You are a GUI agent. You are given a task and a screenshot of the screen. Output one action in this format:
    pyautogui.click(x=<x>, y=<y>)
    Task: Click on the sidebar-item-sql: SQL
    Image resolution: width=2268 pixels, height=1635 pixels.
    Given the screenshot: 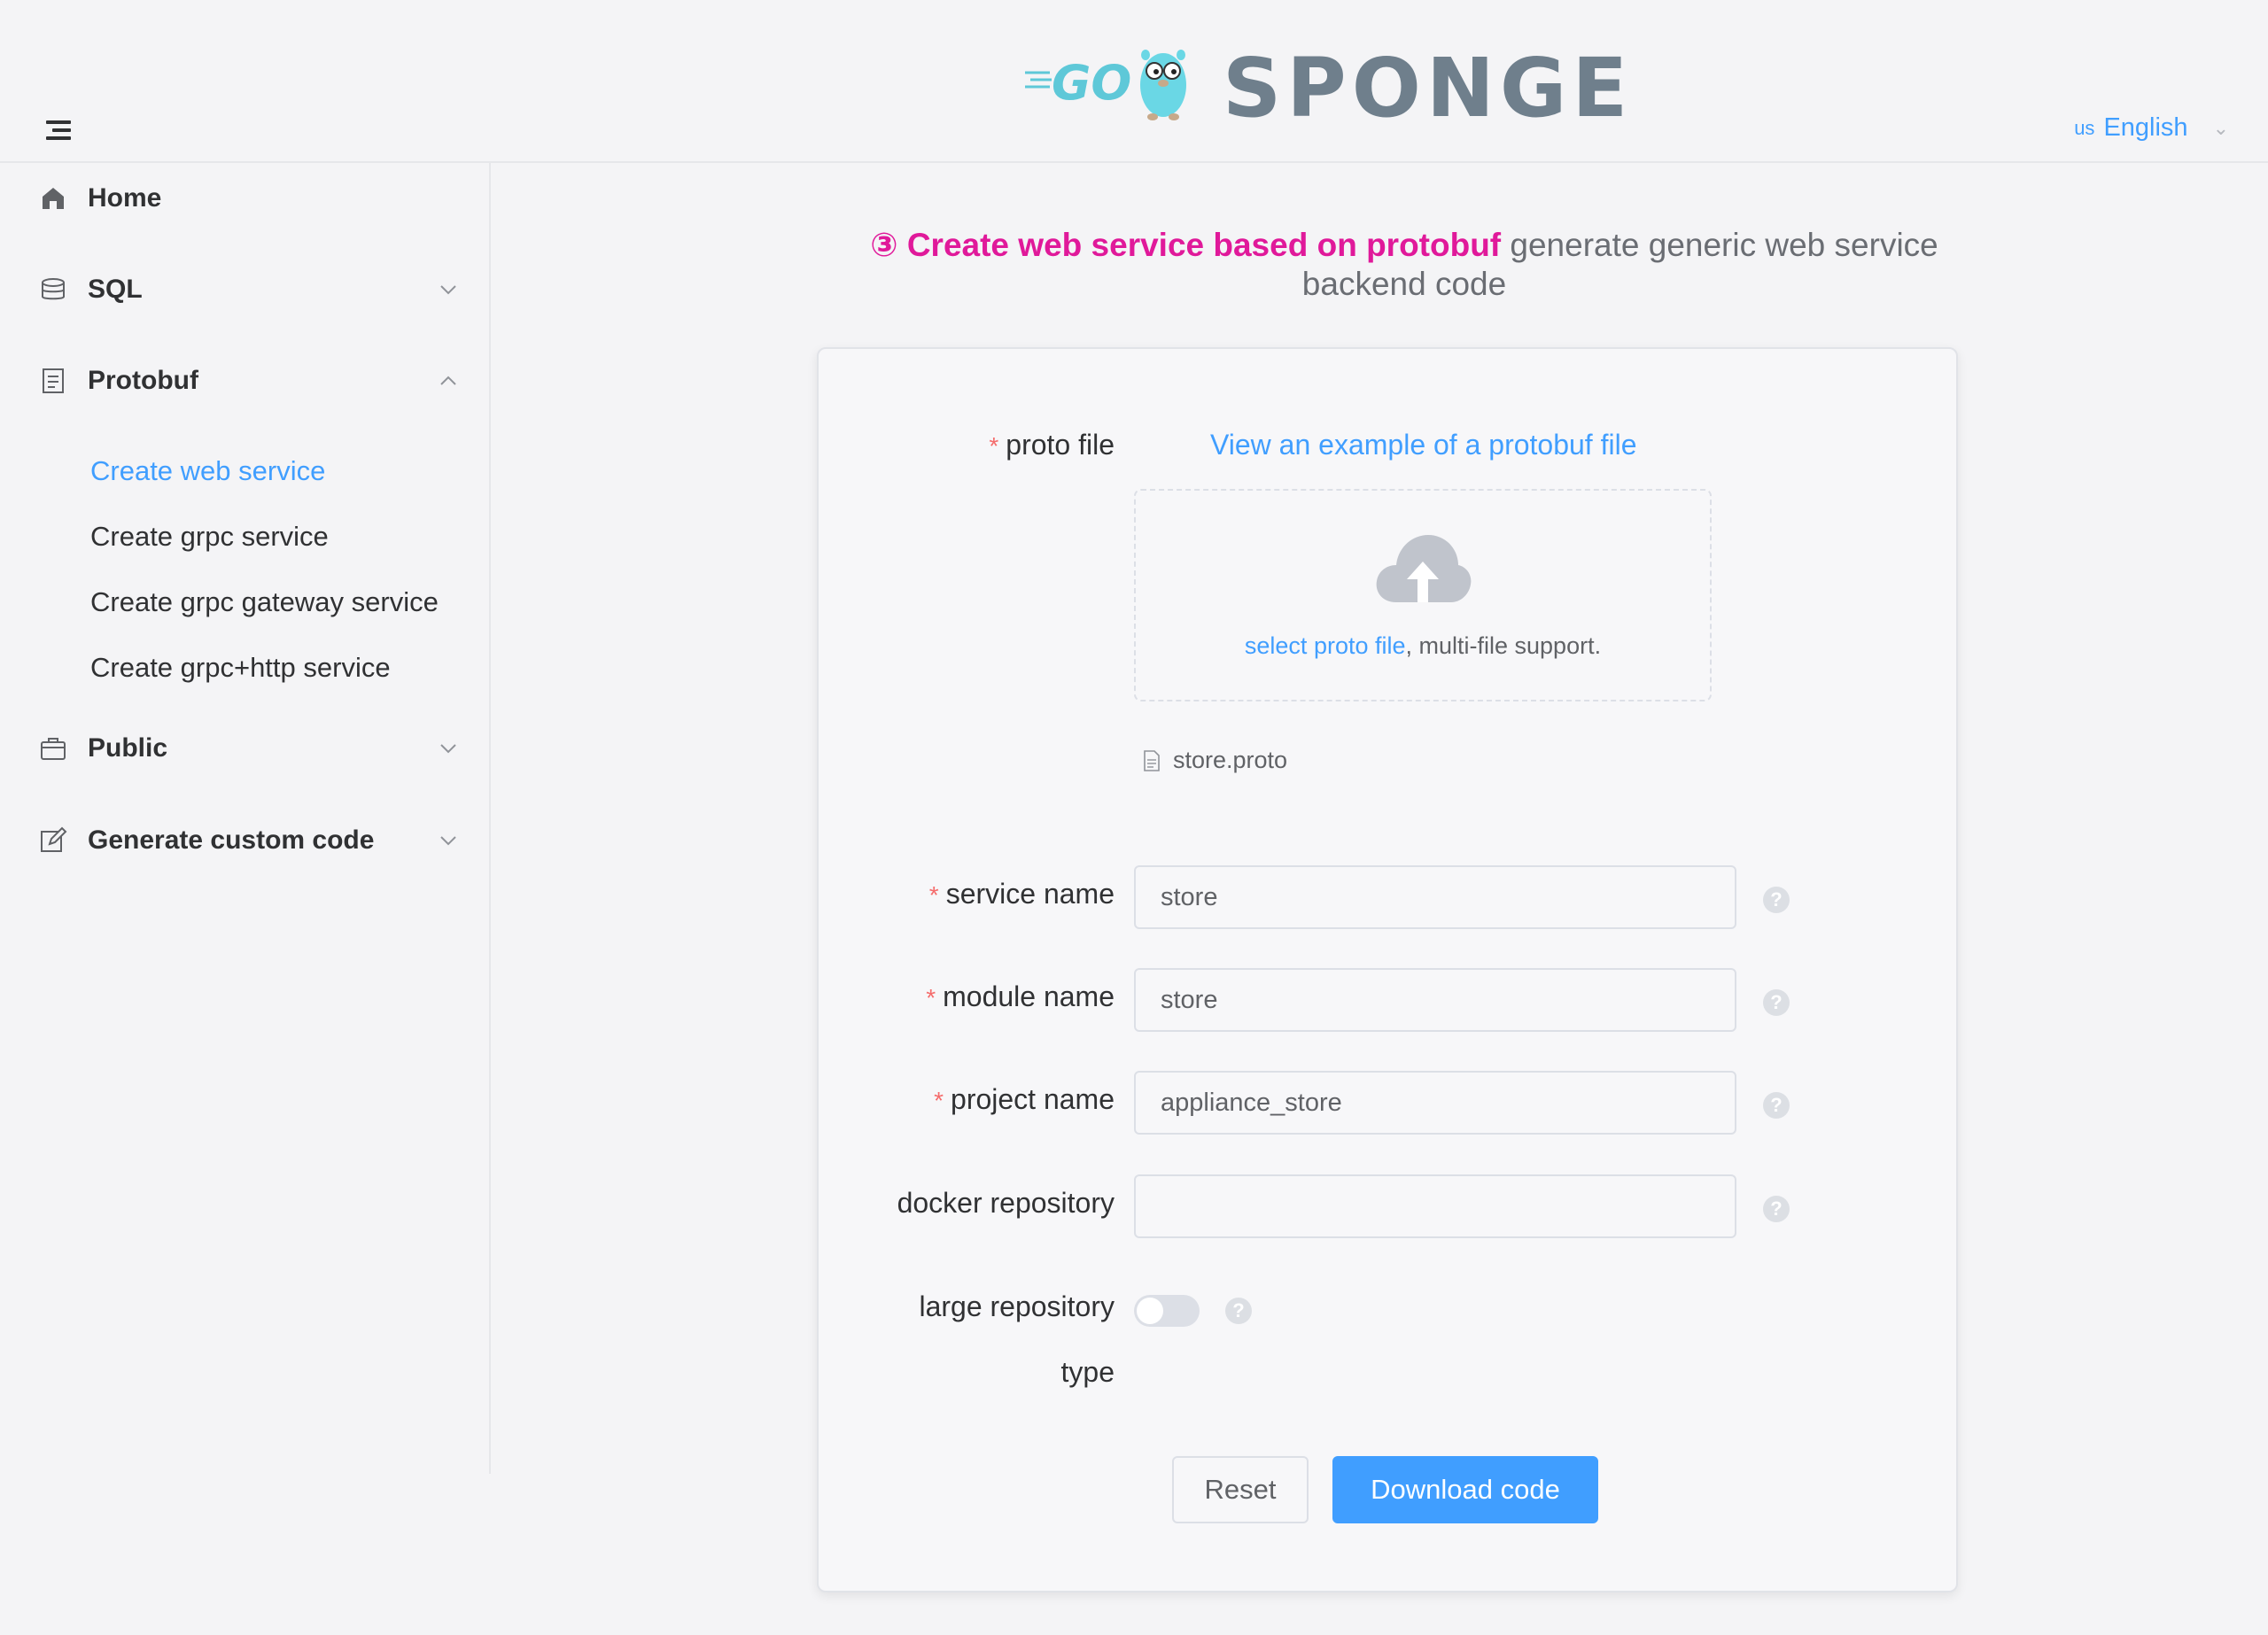 What is the action you would take?
    pyautogui.click(x=244, y=289)
    